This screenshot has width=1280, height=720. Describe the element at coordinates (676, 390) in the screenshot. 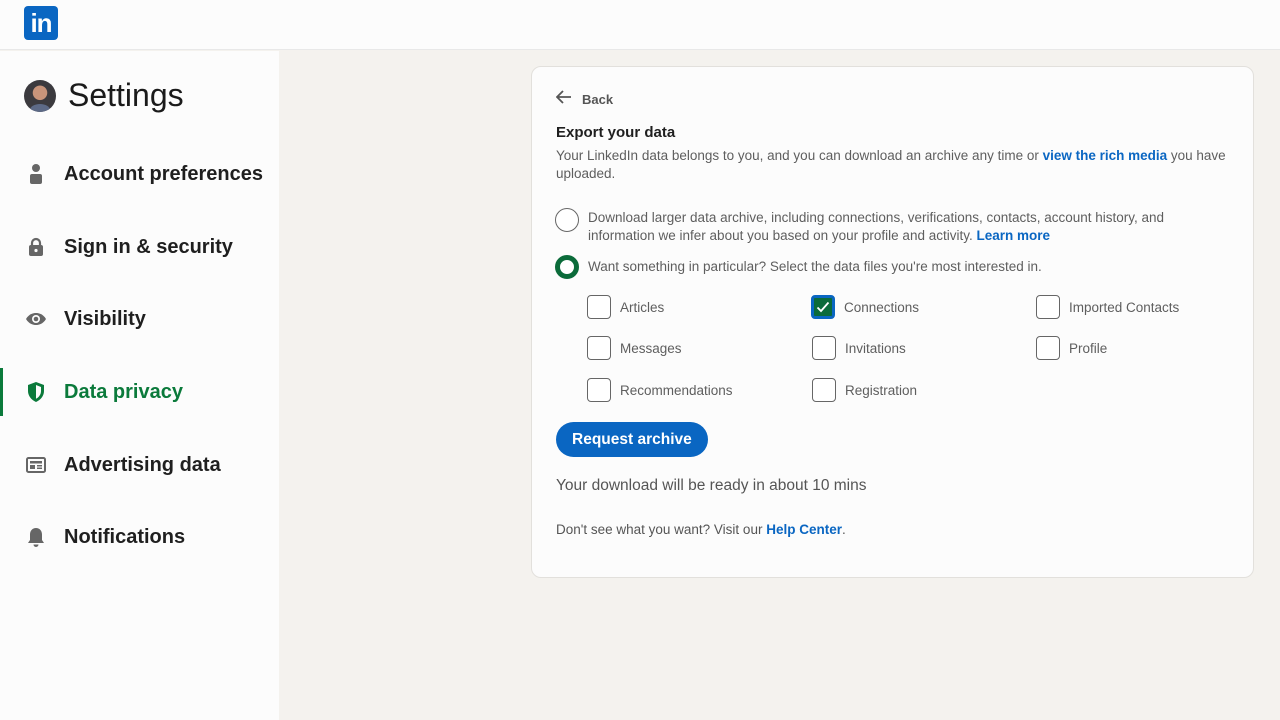

I see `checkbox-label: Recommendations` at that location.